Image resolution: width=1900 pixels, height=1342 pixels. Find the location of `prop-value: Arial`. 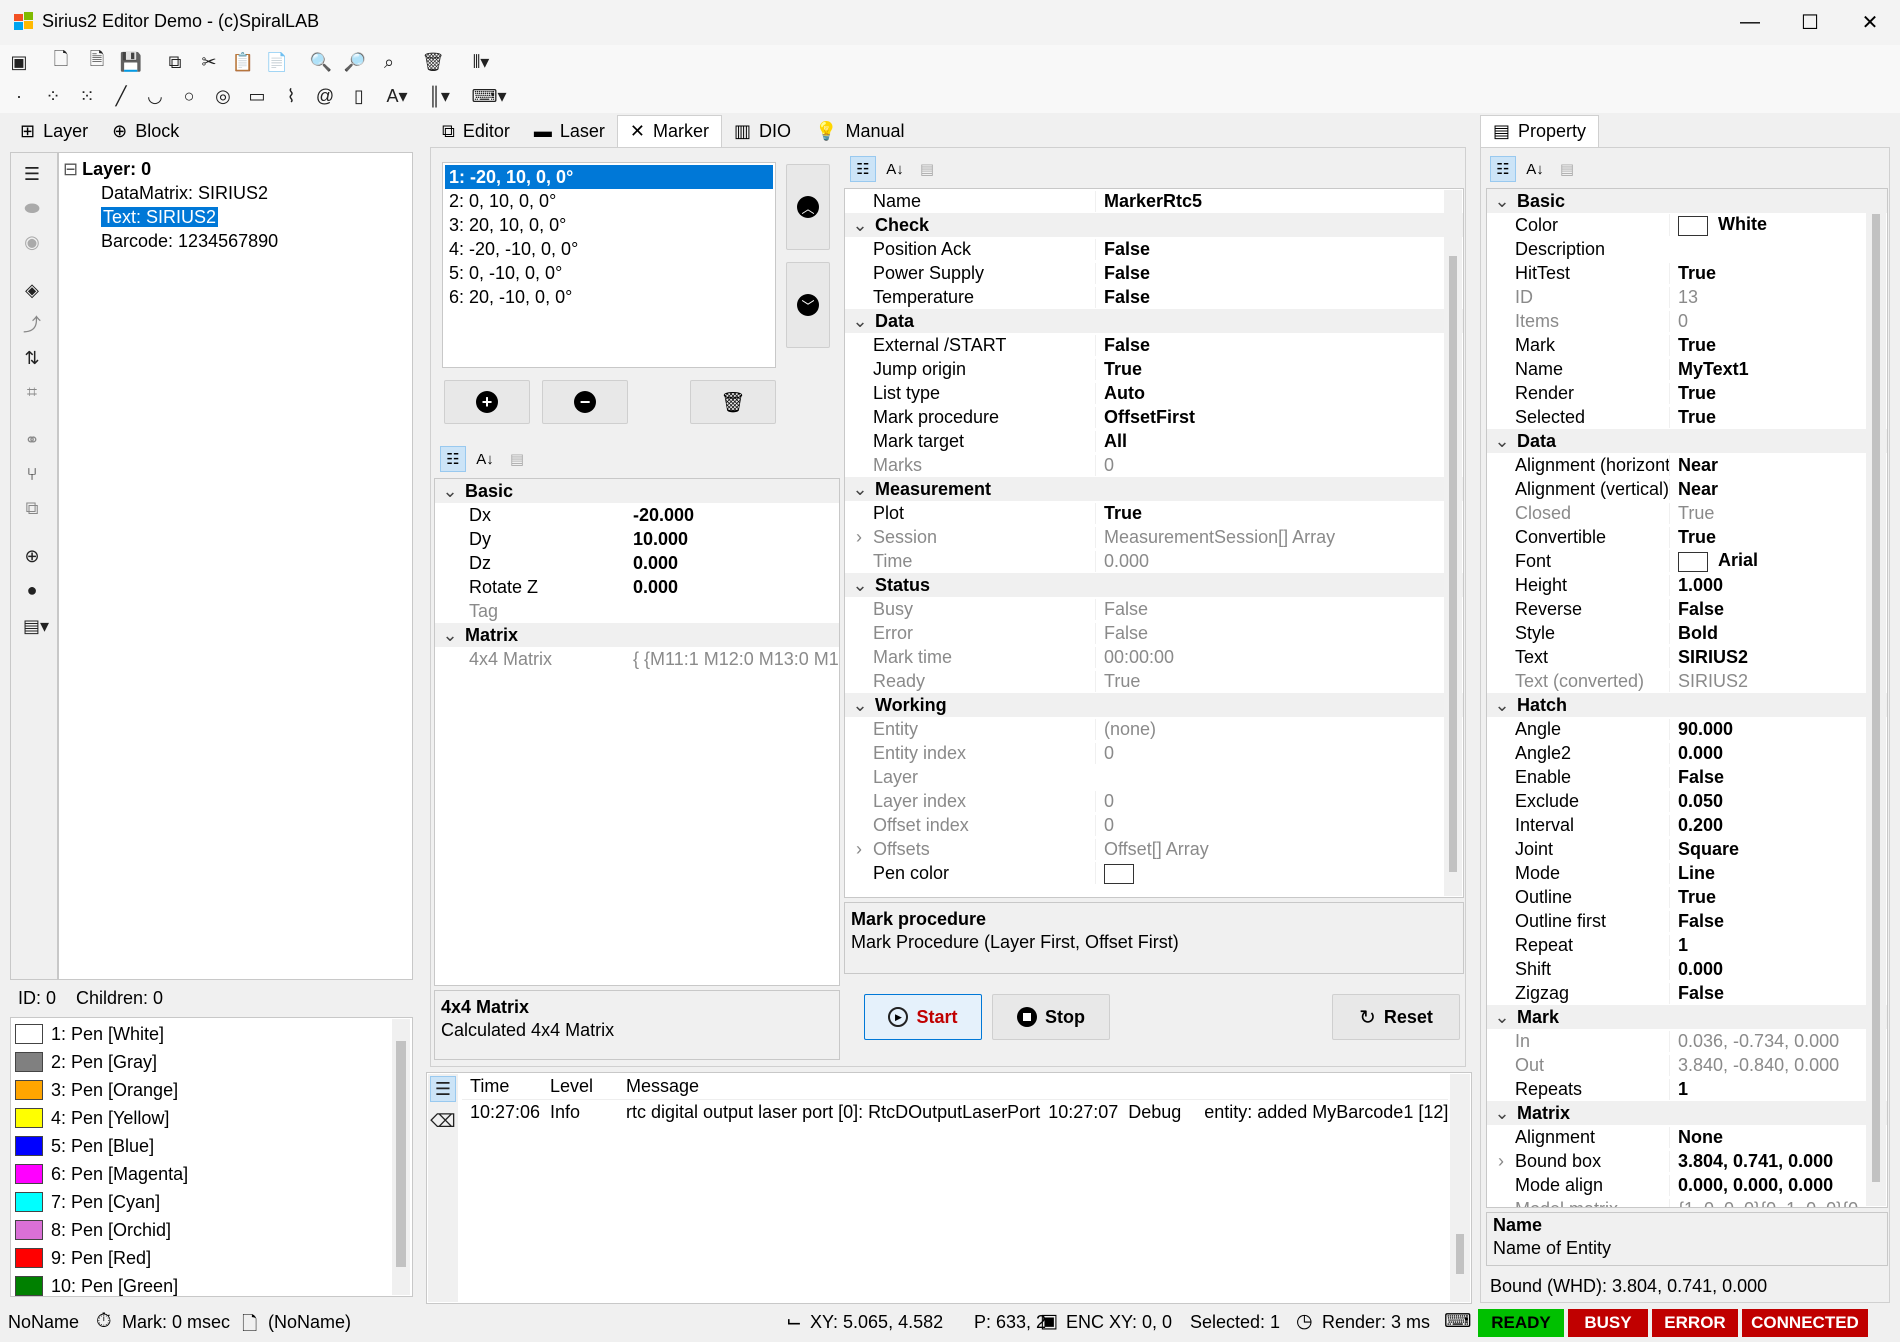

prop-value: Arial is located at coordinates (1778, 561).